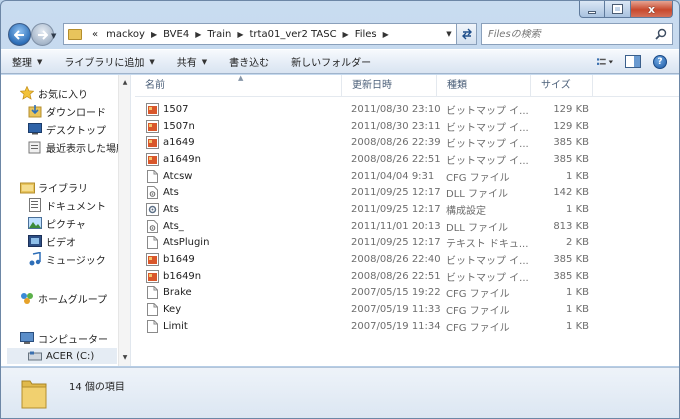  Describe the element at coordinates (562, 86) in the screenshot. I see `column-header-size: サイズ` at that location.